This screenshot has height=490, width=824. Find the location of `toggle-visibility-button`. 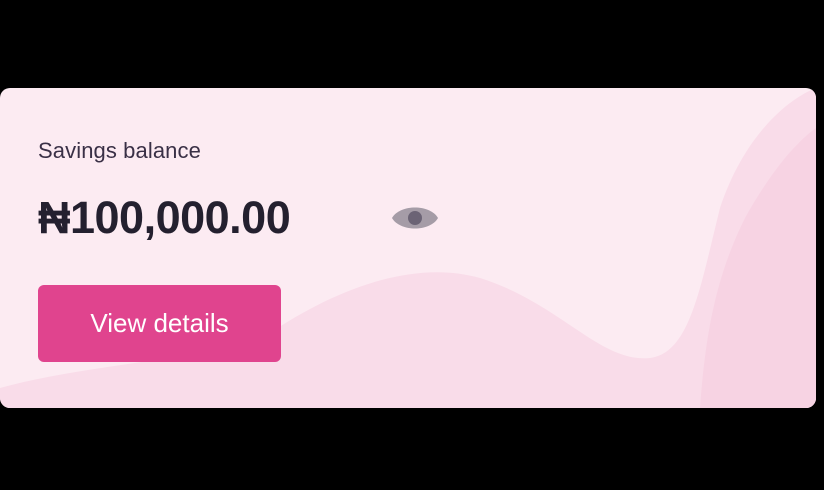

toggle-visibility-button is located at coordinates (415, 218).